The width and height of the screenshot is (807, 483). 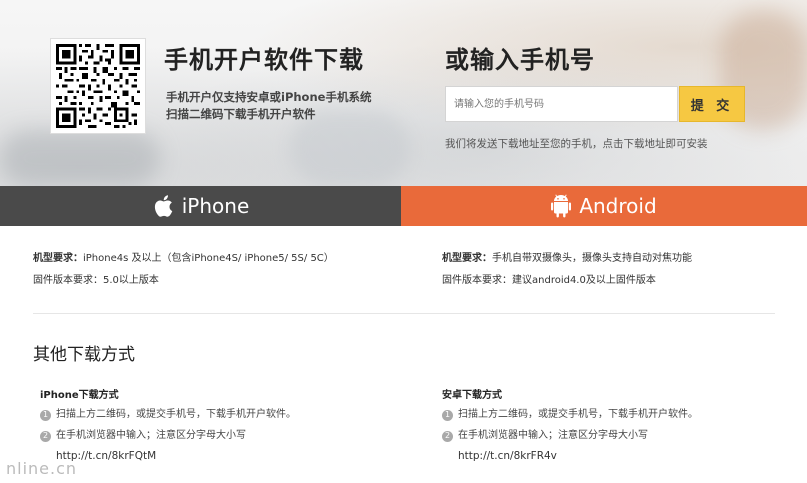 What do you see at coordinates (576, 144) in the screenshot?
I see `phone-note: 我们将发送下载地址至您的手机，点击下载地址即可安装` at bounding box center [576, 144].